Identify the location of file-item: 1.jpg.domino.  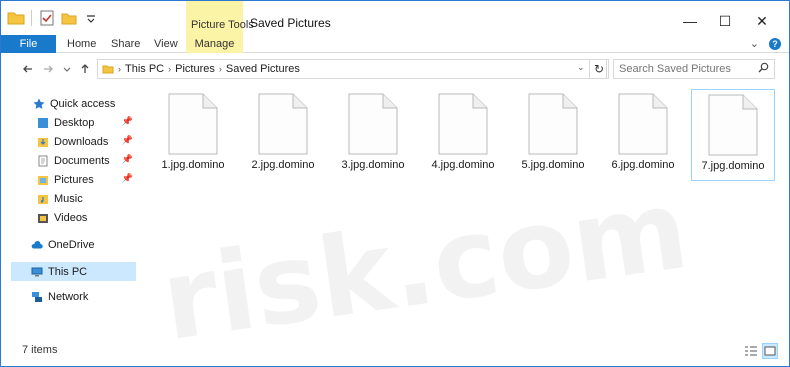
(193, 135).